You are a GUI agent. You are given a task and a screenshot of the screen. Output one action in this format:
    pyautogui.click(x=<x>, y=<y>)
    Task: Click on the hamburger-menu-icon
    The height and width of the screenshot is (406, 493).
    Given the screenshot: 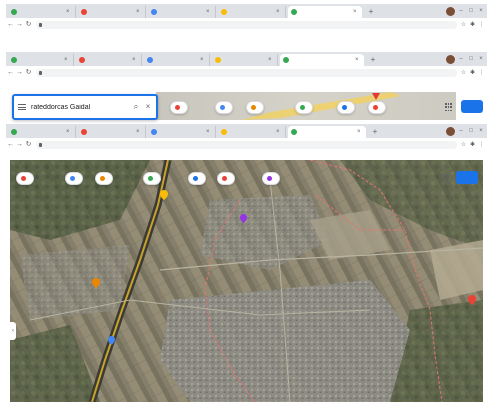 What is the action you would take?
    pyautogui.click(x=22, y=107)
    